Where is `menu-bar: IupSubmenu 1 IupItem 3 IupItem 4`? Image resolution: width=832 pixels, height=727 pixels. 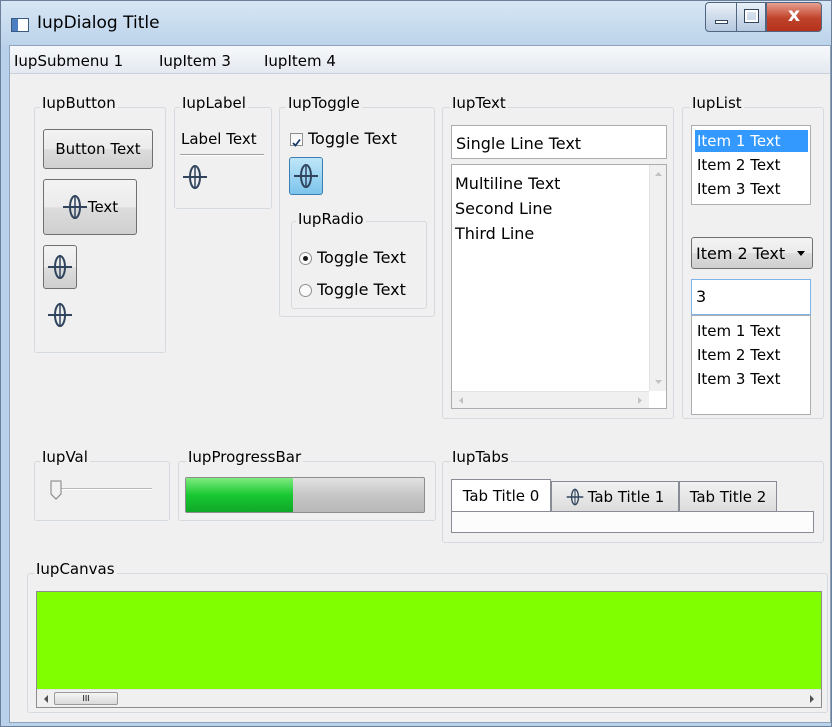
menu-bar: IupSubmenu 1 IupItem 3 IupItem 4 is located at coordinates (420, 60).